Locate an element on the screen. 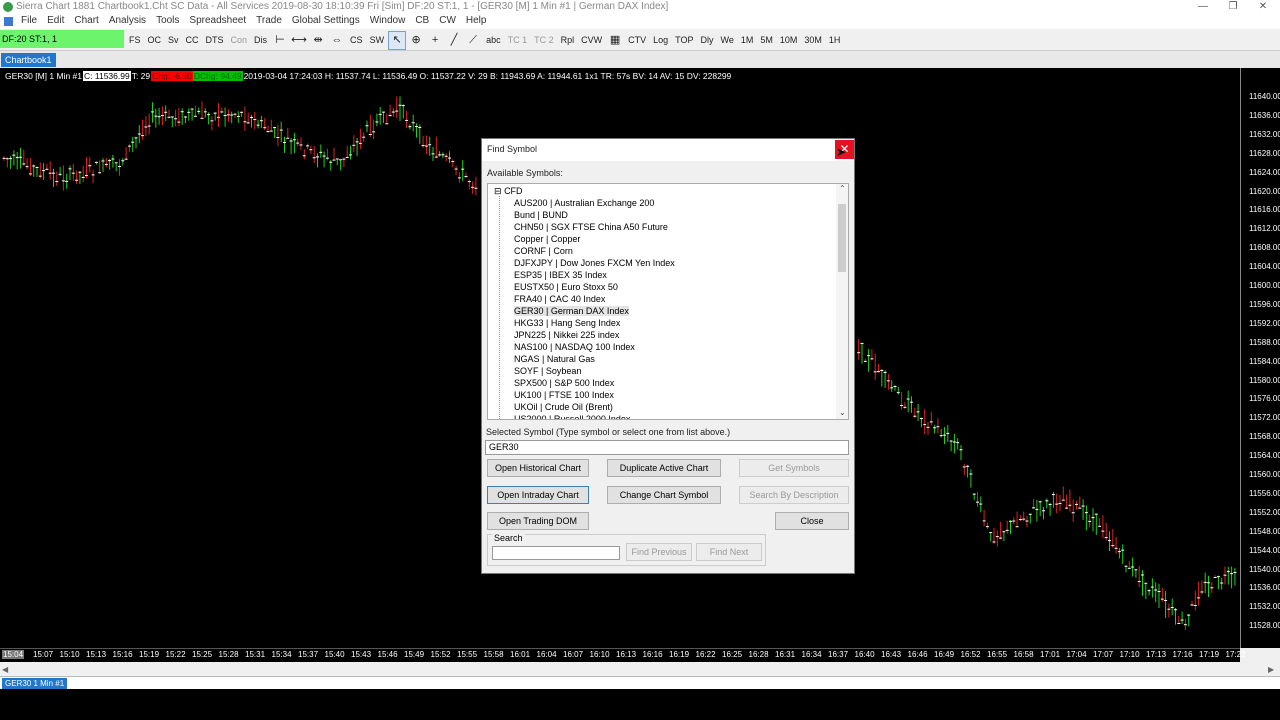 This screenshot has width=1280, height=720. symbol-list-item: AUS200 | Australian Exchange 200 is located at coordinates (584, 203).